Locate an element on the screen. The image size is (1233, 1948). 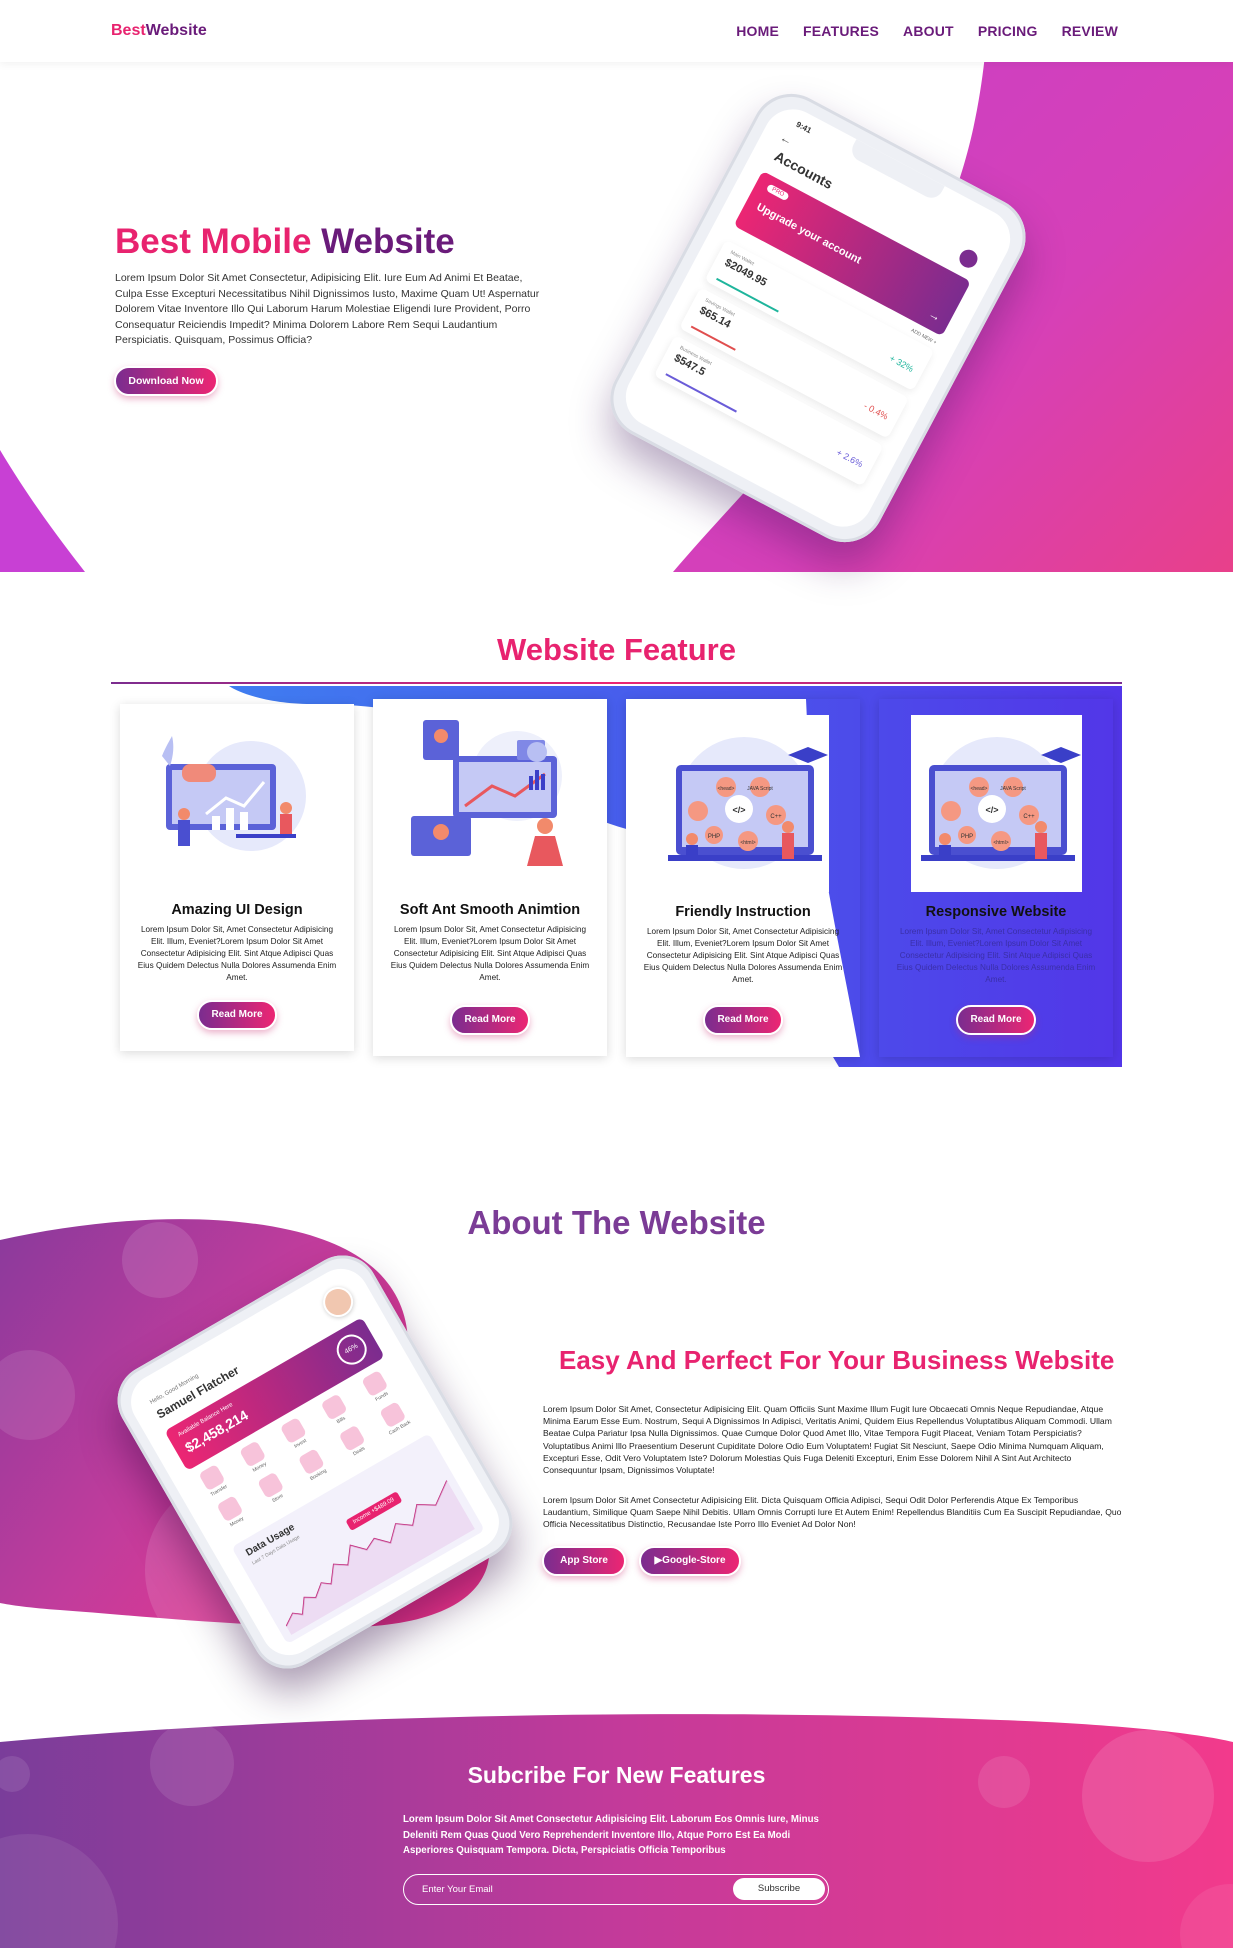
google-store-button: ▶Google-Store is located at coordinates (690, 1561).